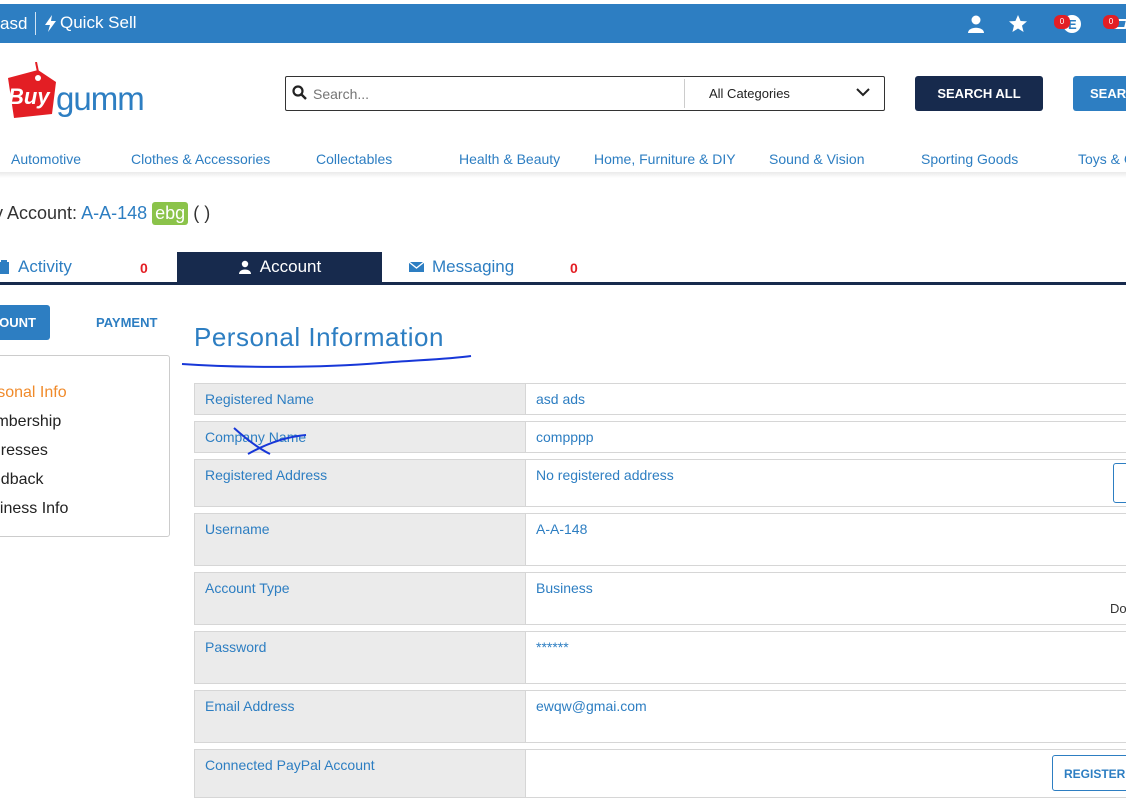  I want to click on search-divider, so click(684, 93).